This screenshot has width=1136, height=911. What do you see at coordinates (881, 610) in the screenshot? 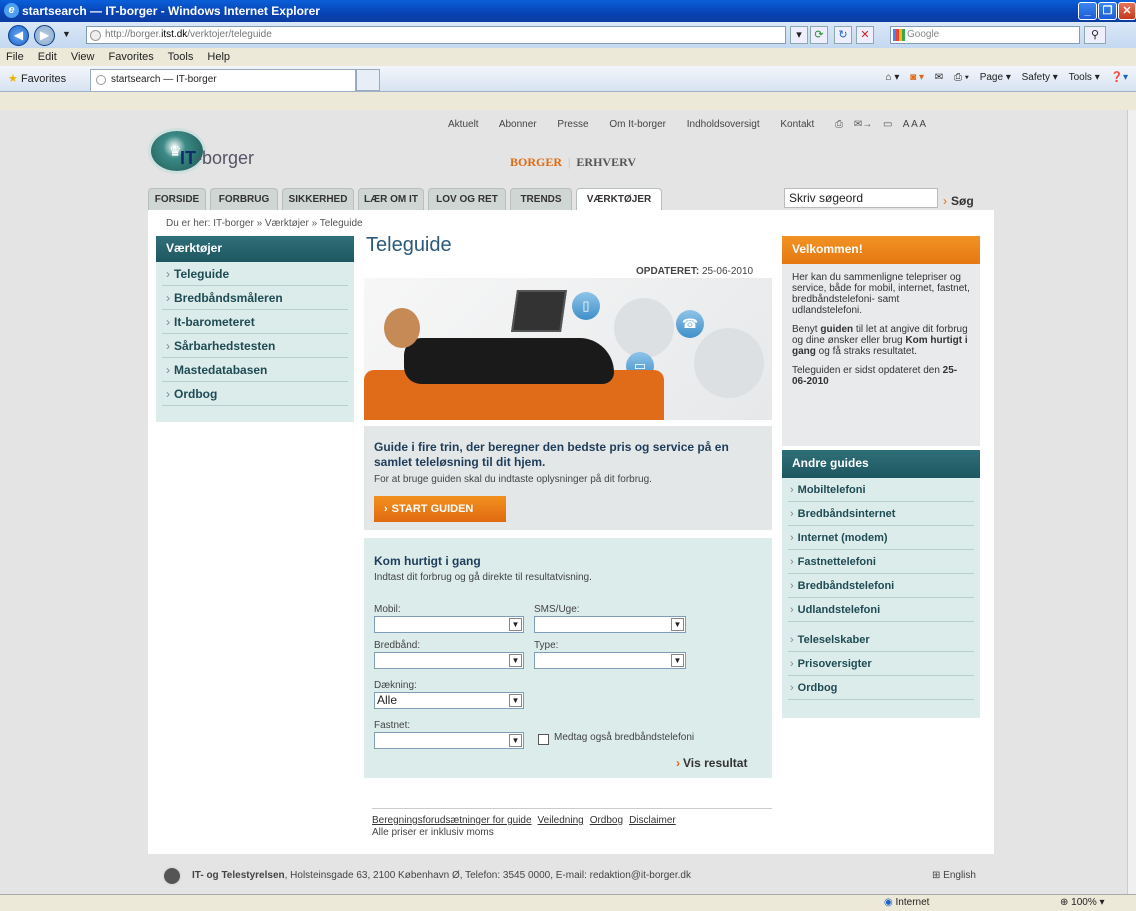
I see `guide-link-udlandstelefoni: › Udlandstelefoni` at bounding box center [881, 610].